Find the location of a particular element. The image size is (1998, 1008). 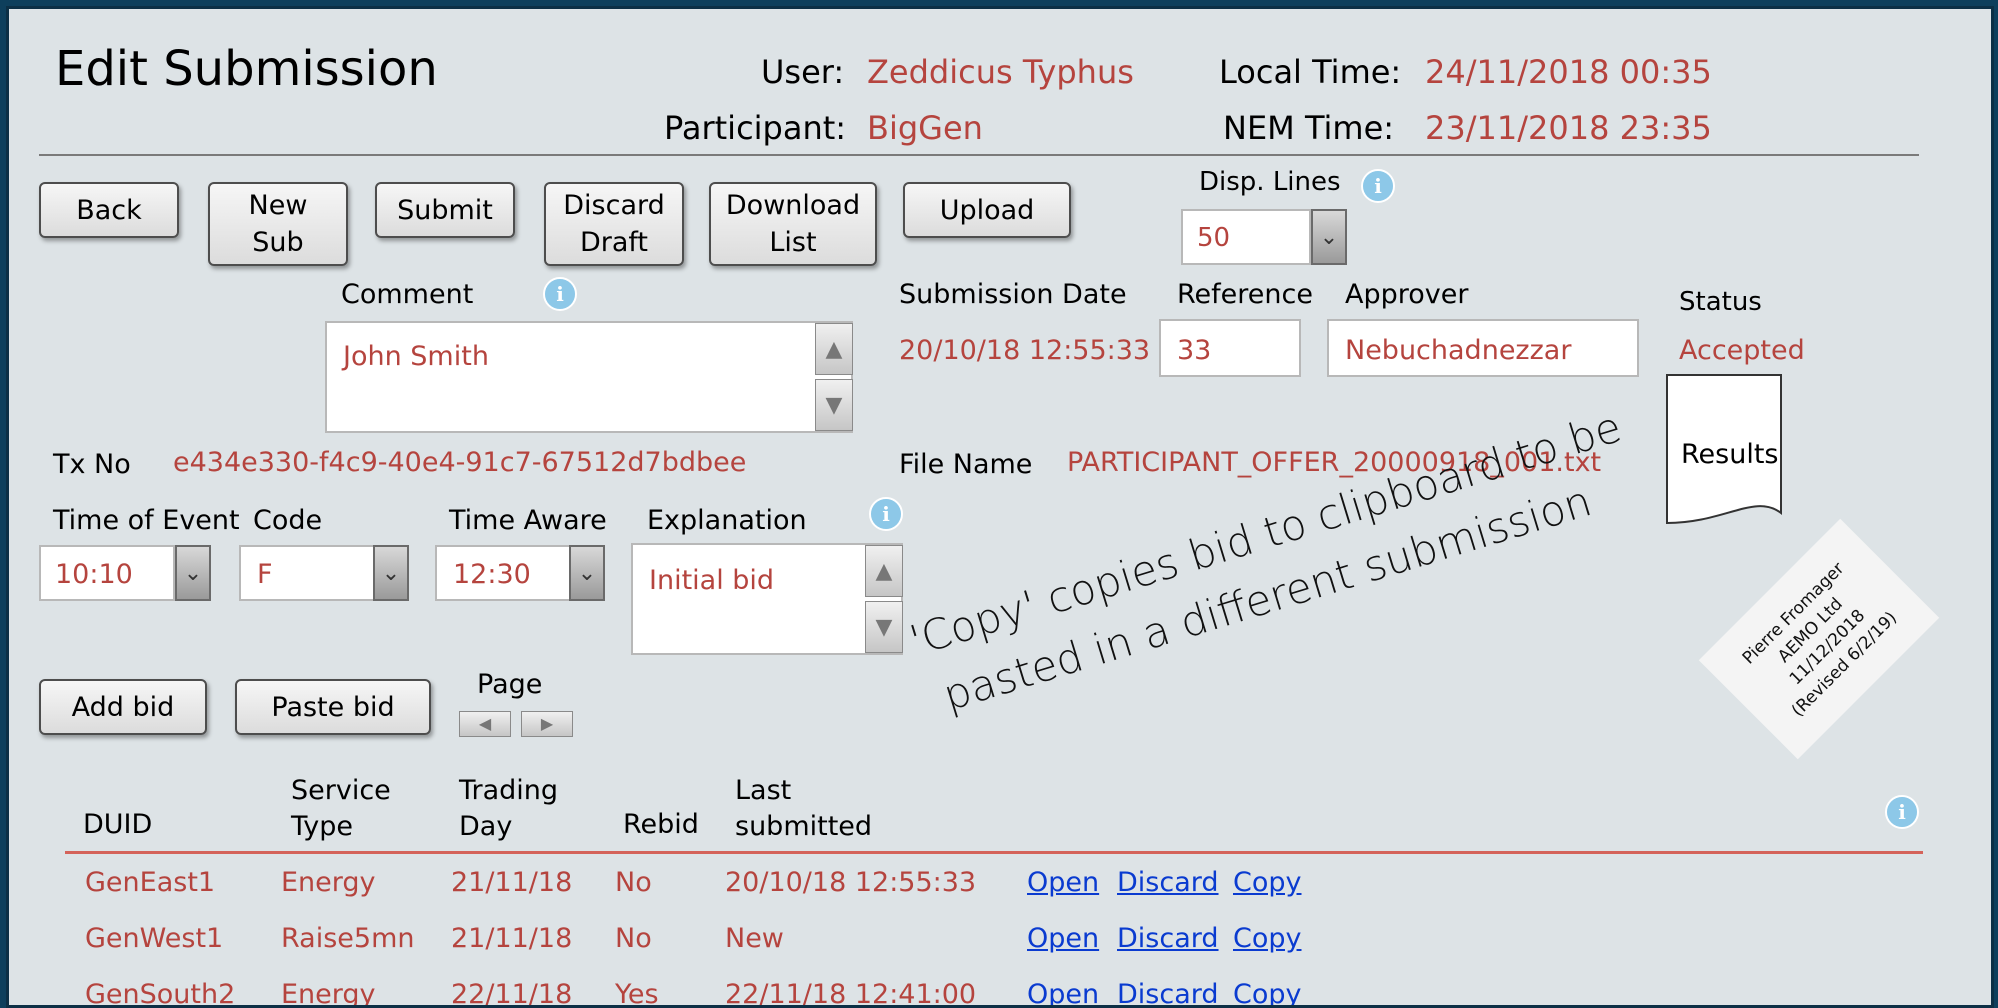

new-sub-button: New Sub is located at coordinates (278, 224).